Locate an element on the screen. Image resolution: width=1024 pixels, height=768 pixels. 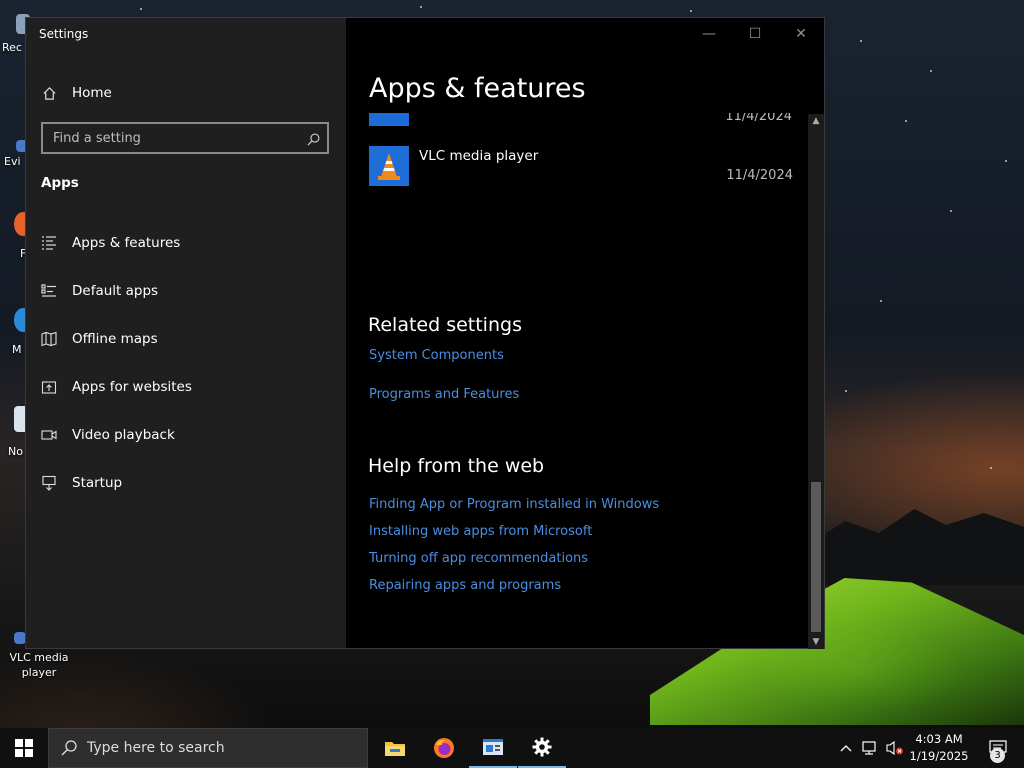
find-setting-input is located at coordinates (169, 138).